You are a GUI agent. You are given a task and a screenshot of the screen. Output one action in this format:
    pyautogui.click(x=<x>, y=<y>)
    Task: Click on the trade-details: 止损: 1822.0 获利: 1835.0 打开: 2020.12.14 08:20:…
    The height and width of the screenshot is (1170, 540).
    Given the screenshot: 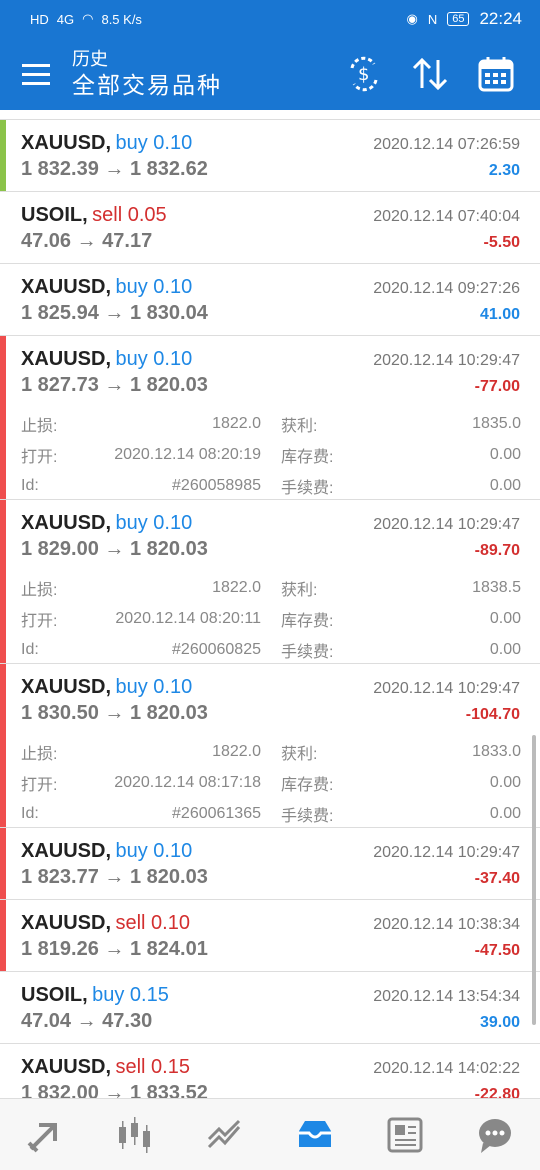 What is the action you would take?
    pyautogui.click(x=271, y=454)
    